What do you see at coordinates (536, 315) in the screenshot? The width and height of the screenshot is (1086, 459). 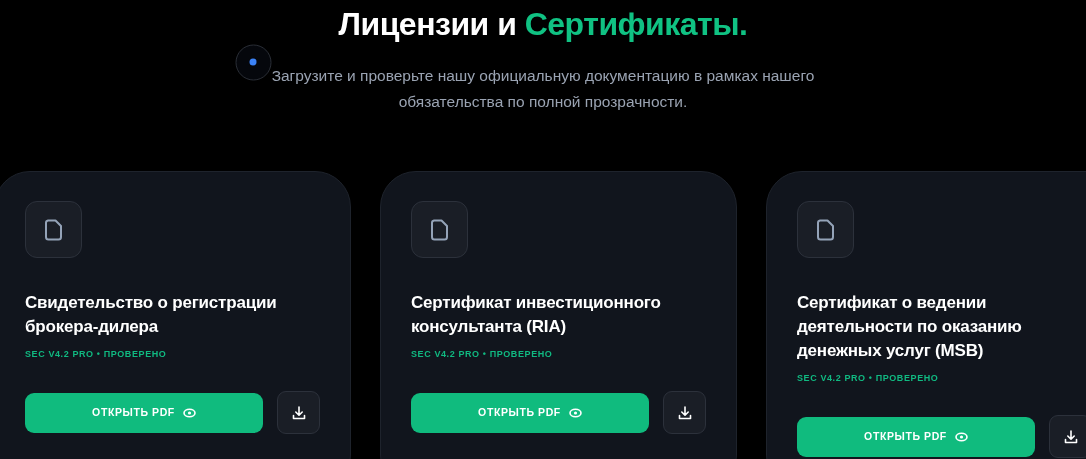 I see `document-title: Сертификат инвестиционного консультанта (RIA)` at bounding box center [536, 315].